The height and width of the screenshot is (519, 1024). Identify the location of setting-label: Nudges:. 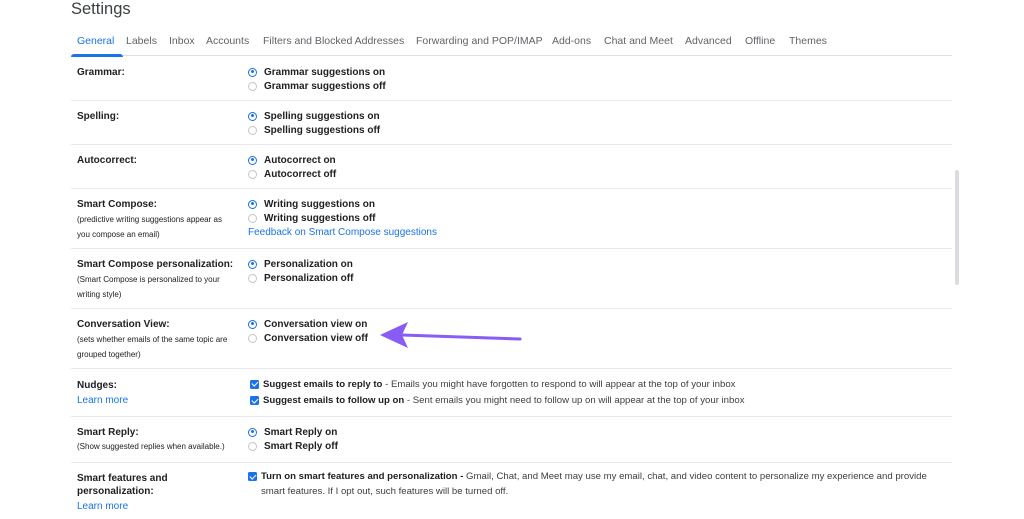
(97, 385).